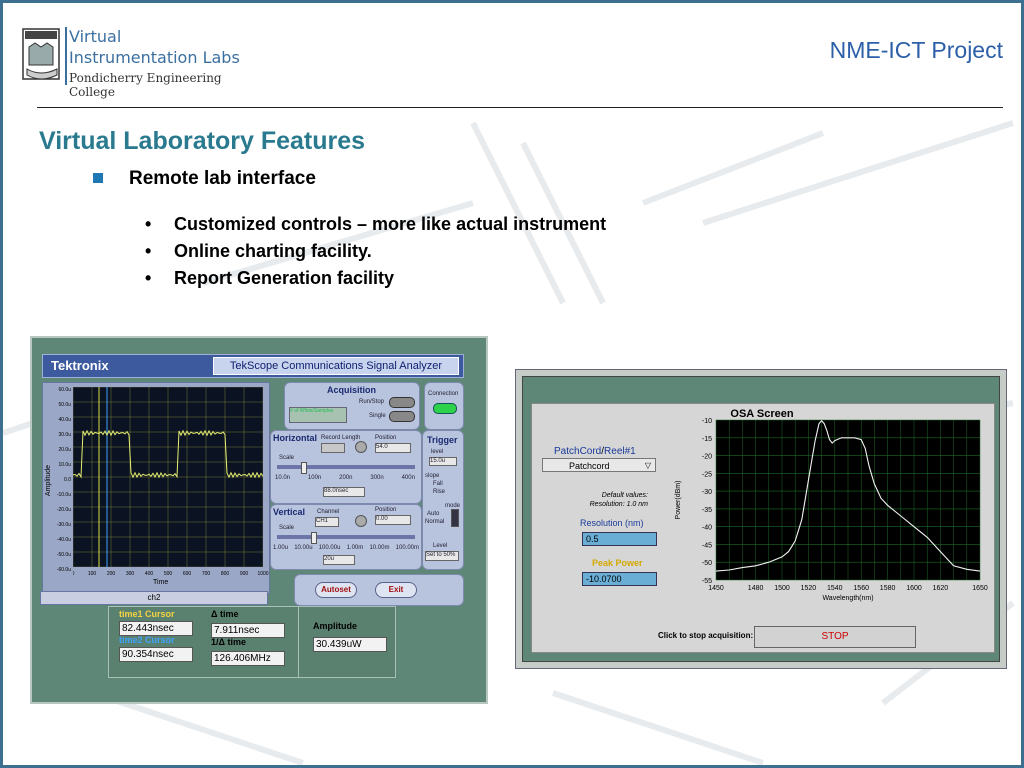  What do you see at coordinates (707, 457) in the screenshot?
I see `osa-y-tick: -20` at bounding box center [707, 457].